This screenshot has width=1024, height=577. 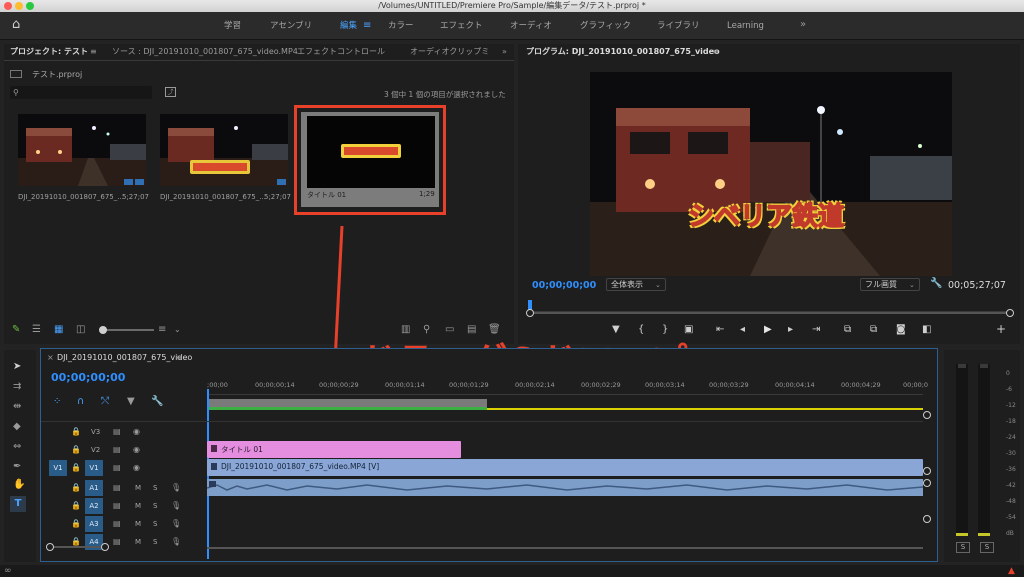 What do you see at coordinates (1010, 313) in the screenshot?
I see `zoom-handle-right` at bounding box center [1010, 313].